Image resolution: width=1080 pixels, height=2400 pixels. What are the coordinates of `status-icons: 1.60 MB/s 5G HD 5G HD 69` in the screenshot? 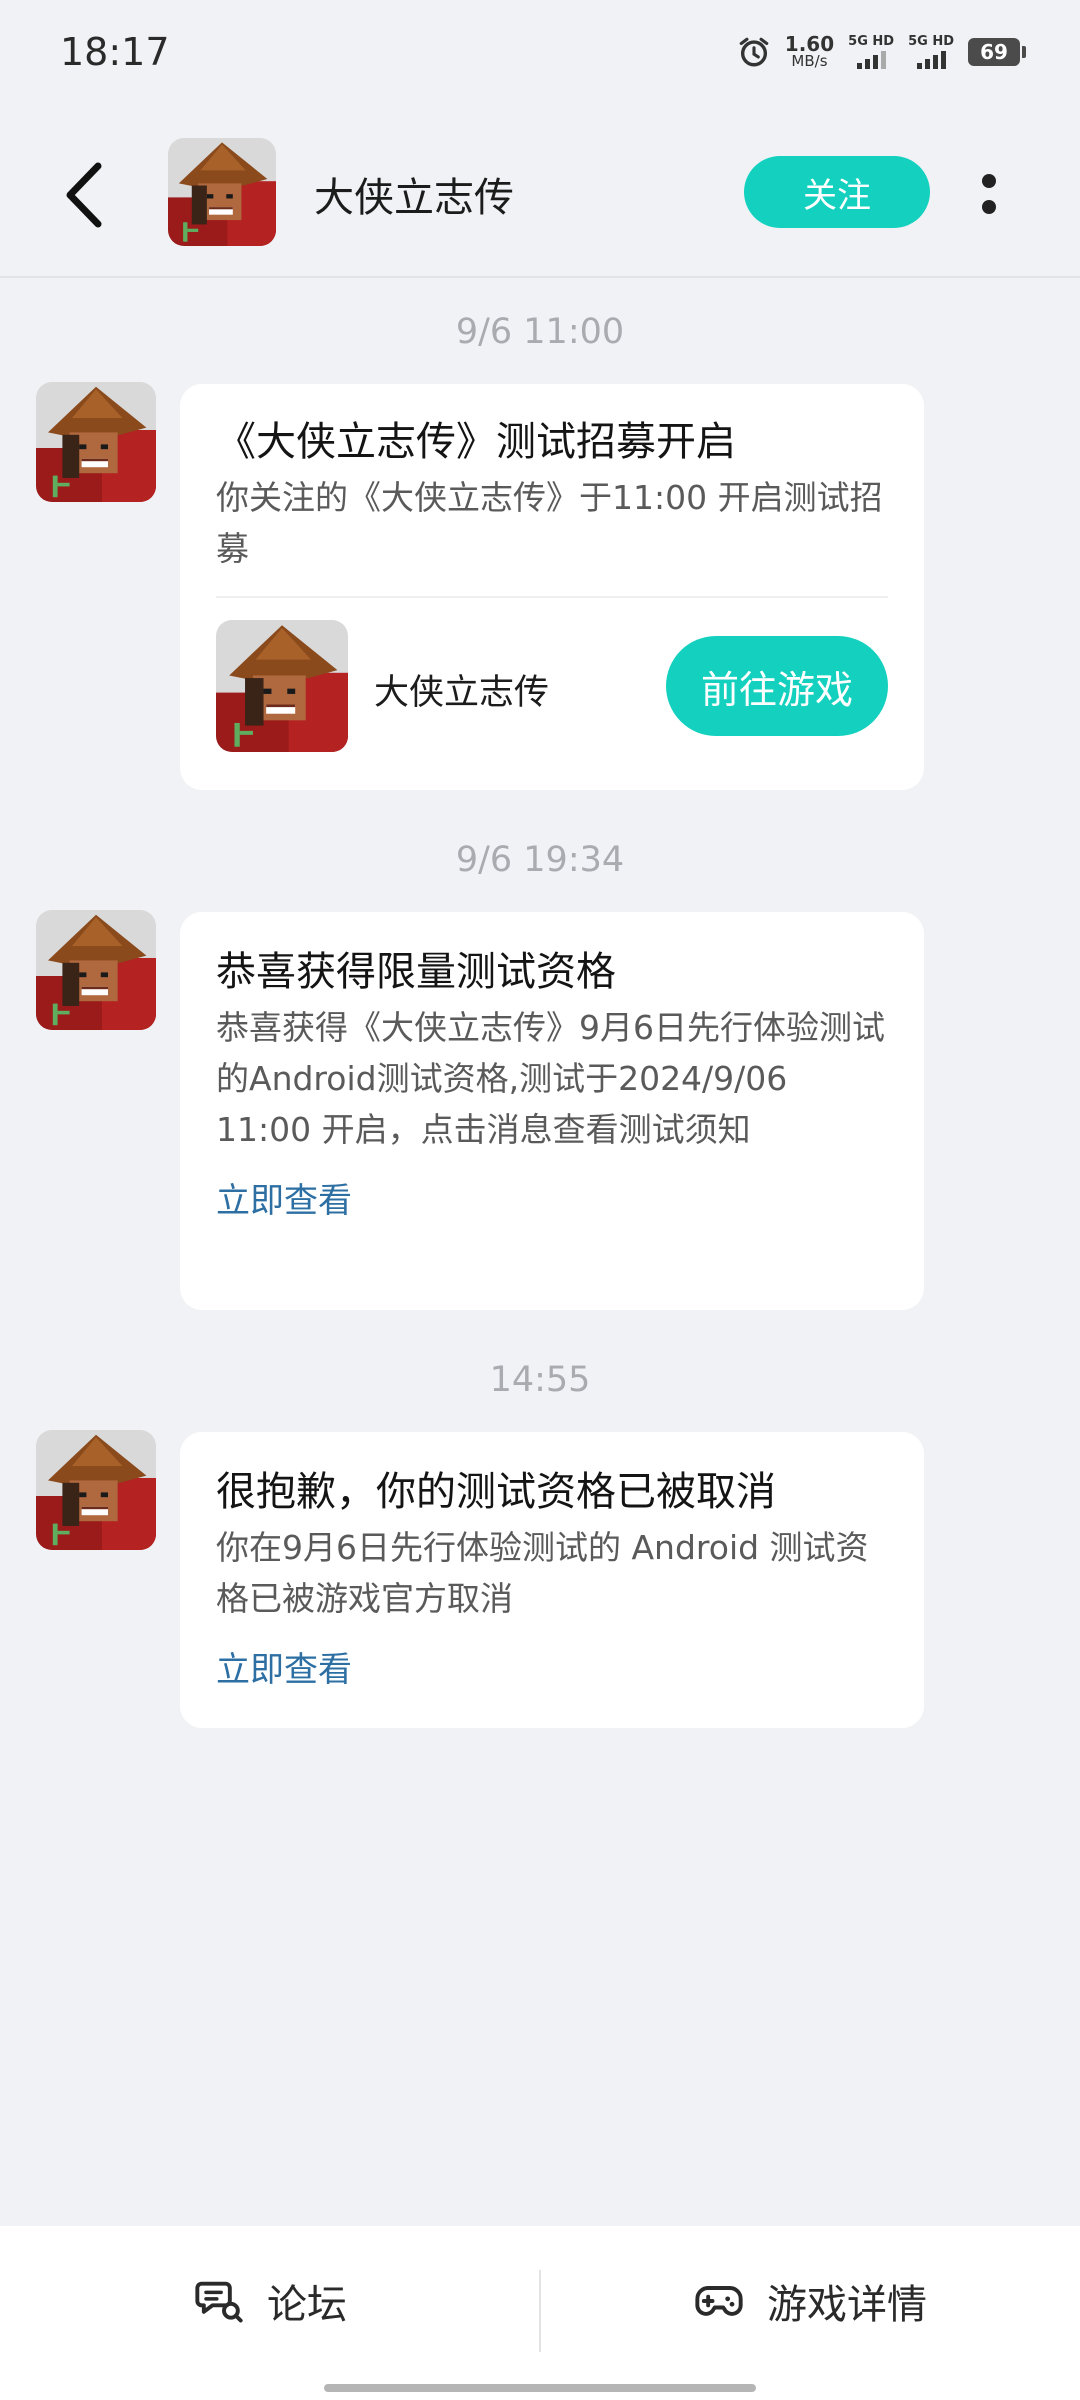 It's located at (881, 51).